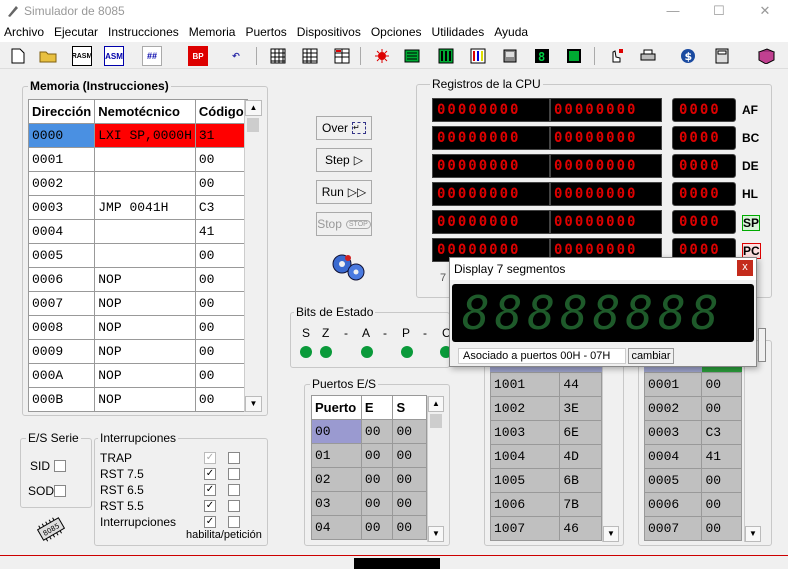  What do you see at coordinates (545, 384) in the screenshot?
I see `table-row: 1001 44` at bounding box center [545, 384].